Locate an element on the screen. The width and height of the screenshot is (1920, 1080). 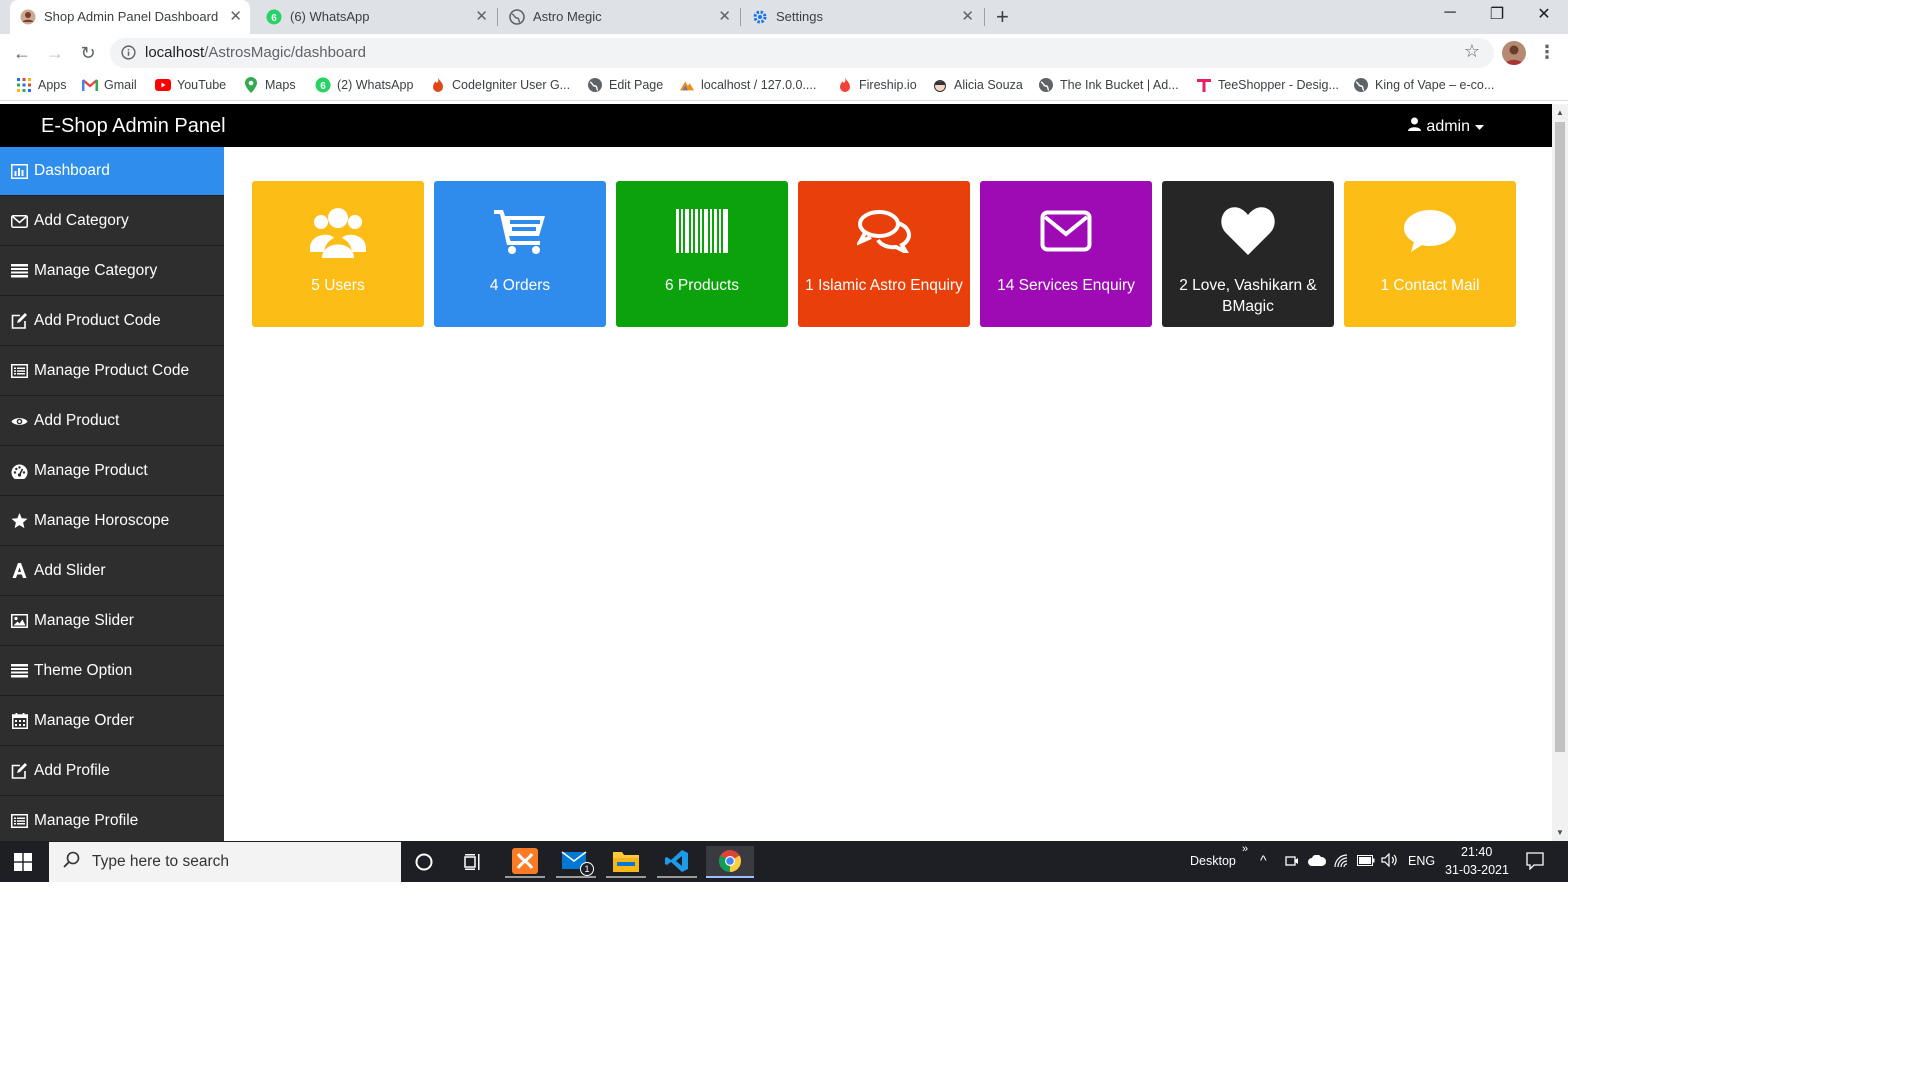
page-scrollbar: ▲ ▼ is located at coordinates (1560, 472).